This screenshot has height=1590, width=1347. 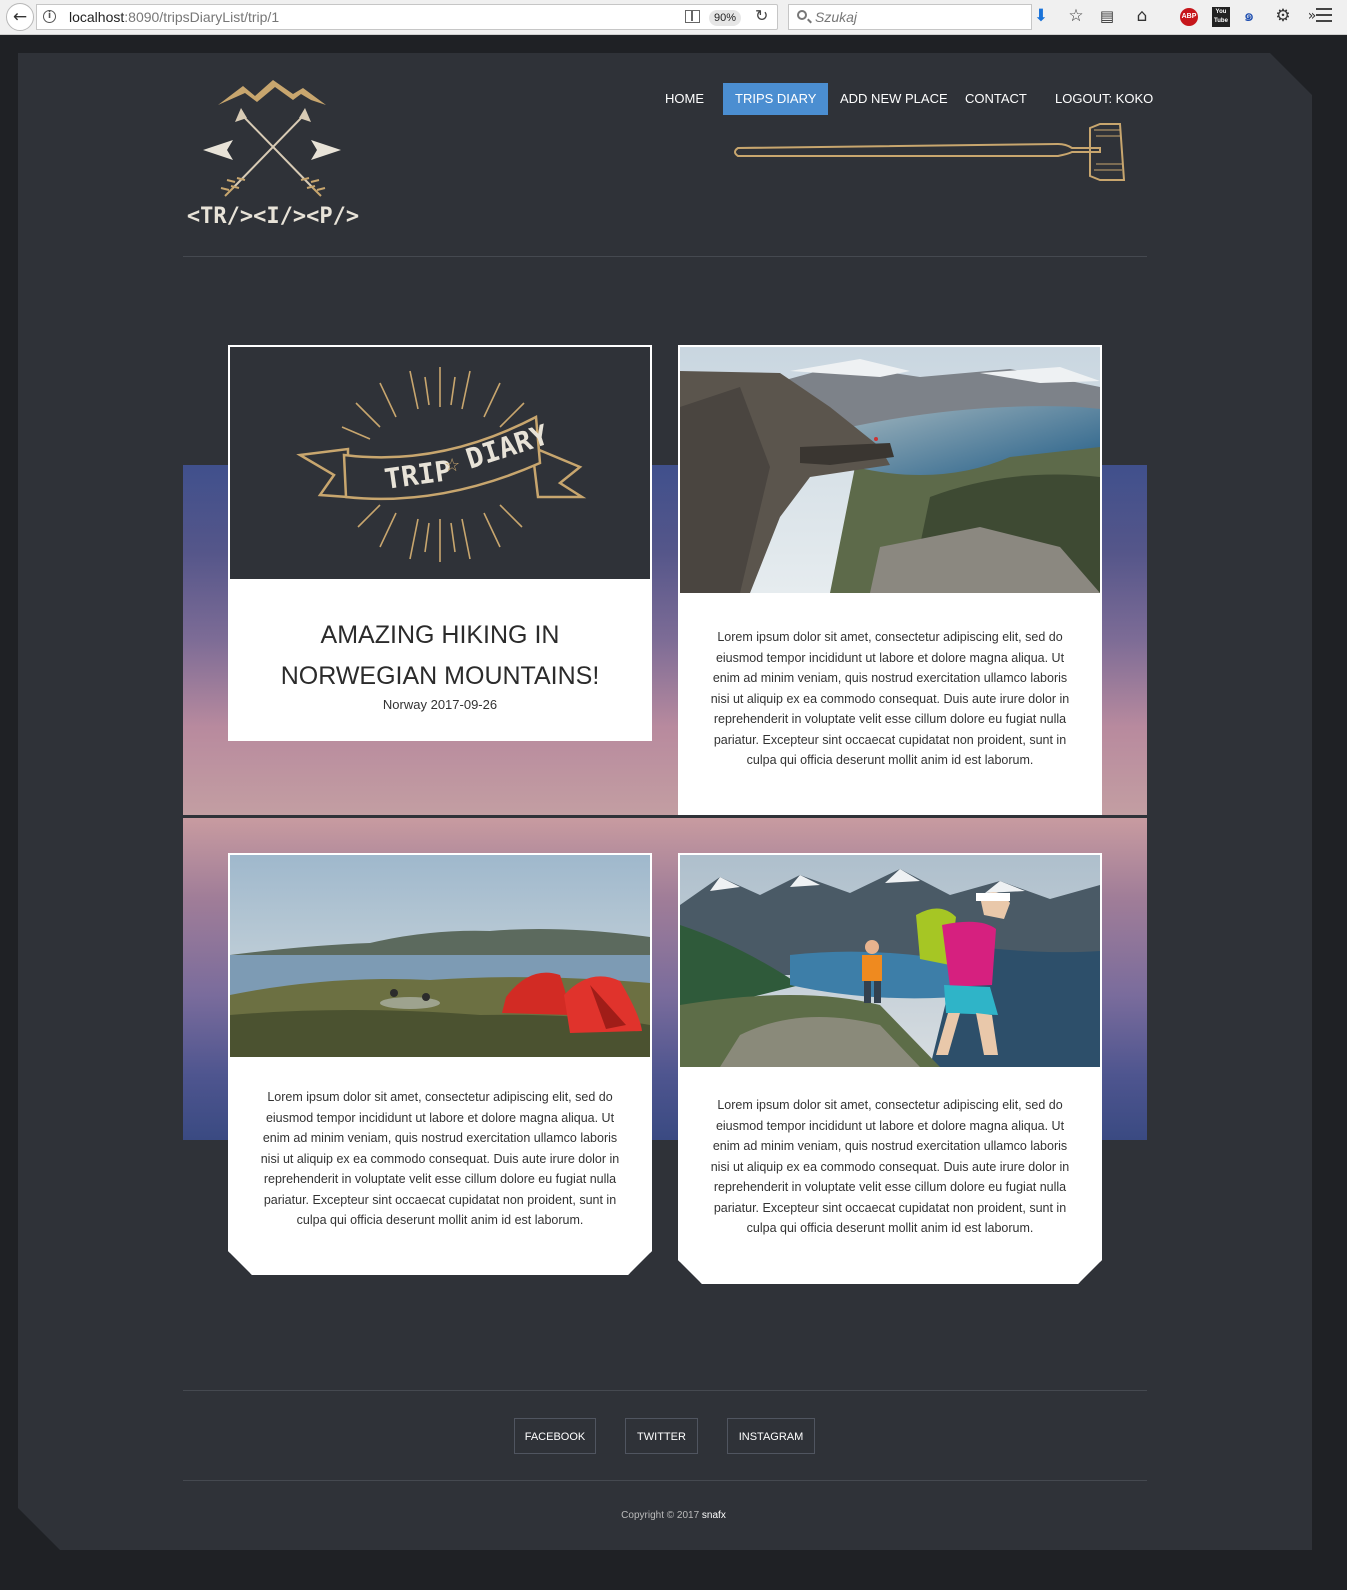 I want to click on footer-divider-top, so click(x=665, y=1390).